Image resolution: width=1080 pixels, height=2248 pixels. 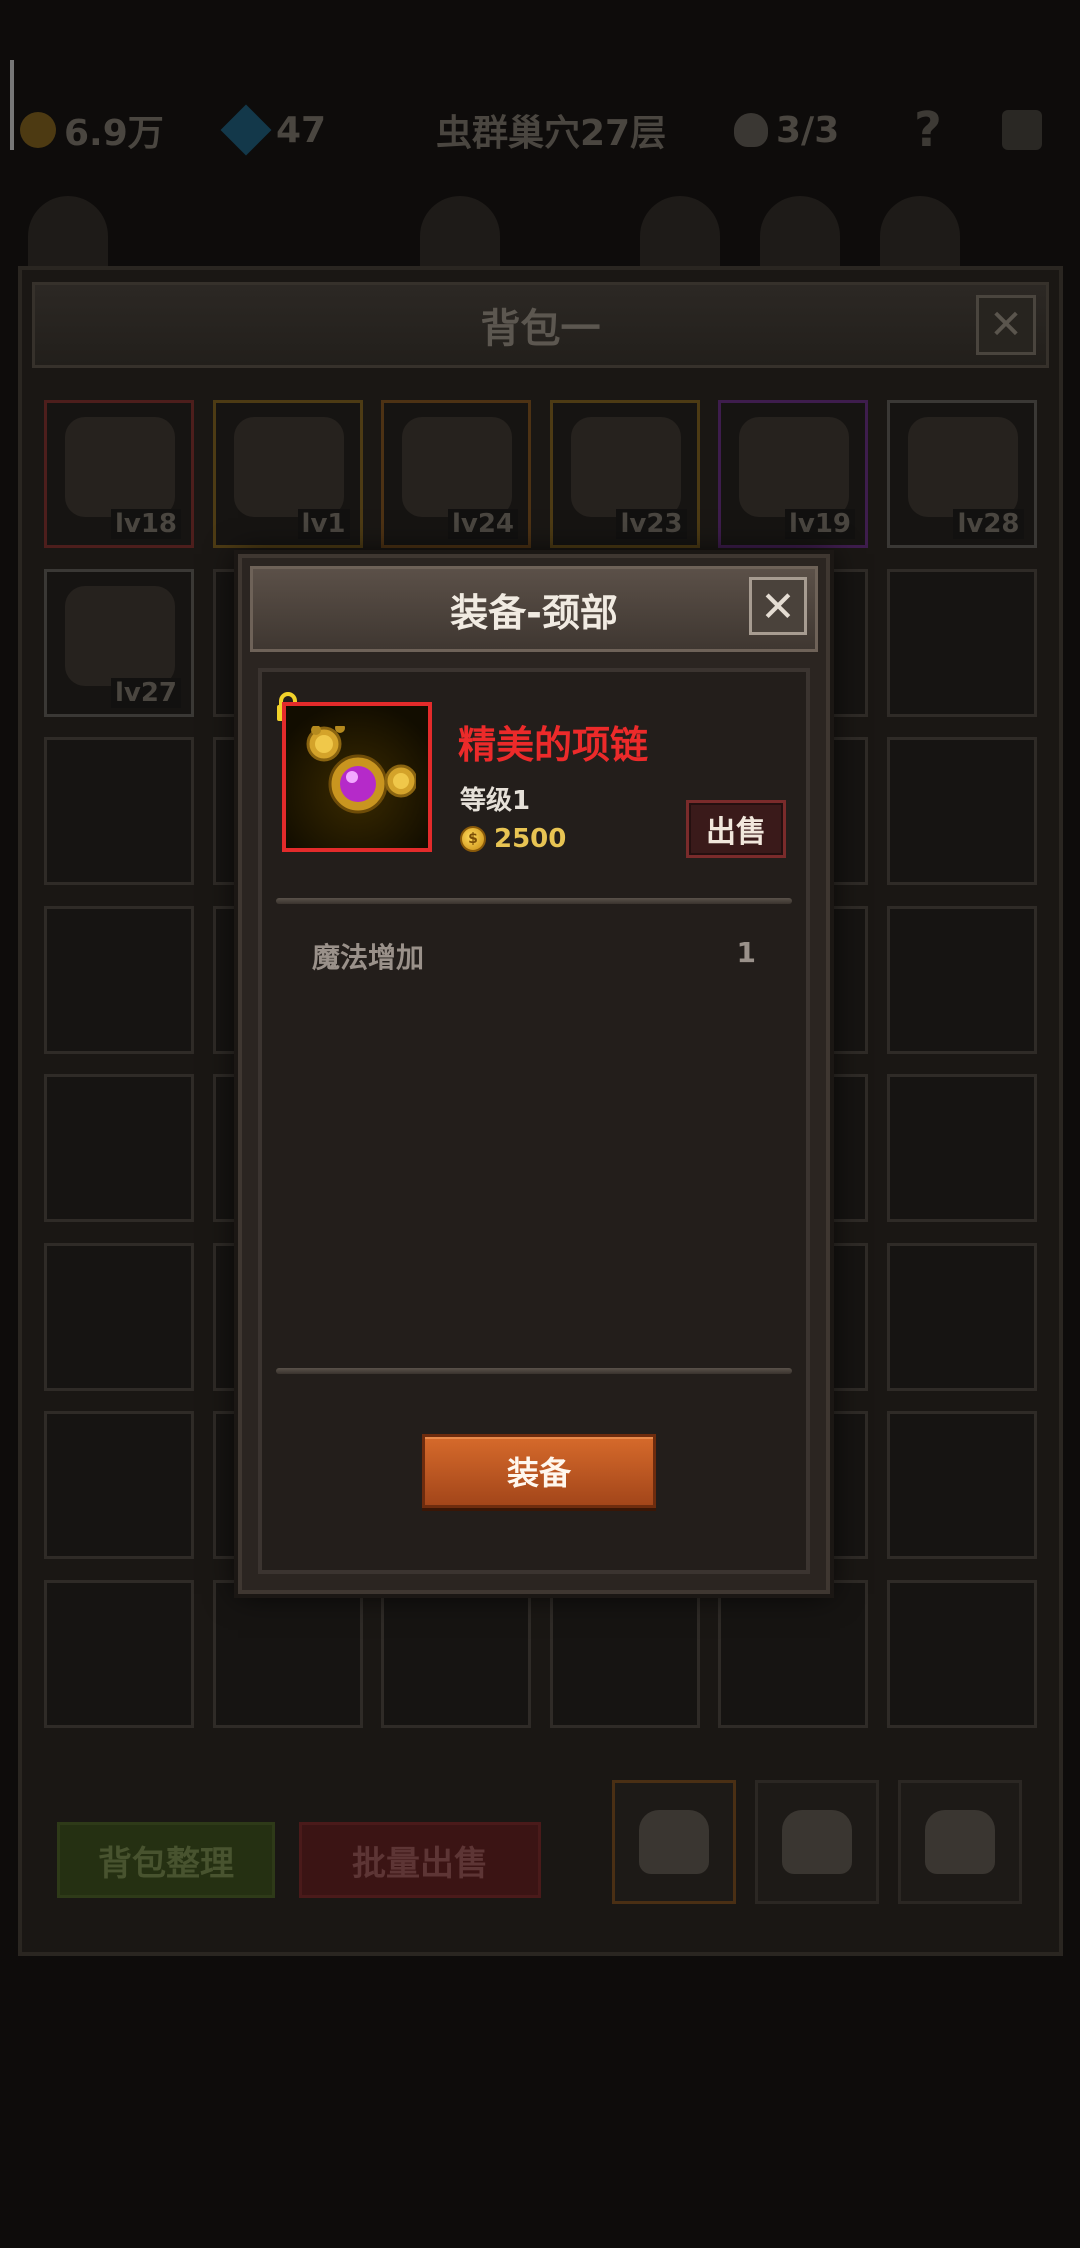 What do you see at coordinates (273, 130) in the screenshot?
I see `gem-counter: 47` at bounding box center [273, 130].